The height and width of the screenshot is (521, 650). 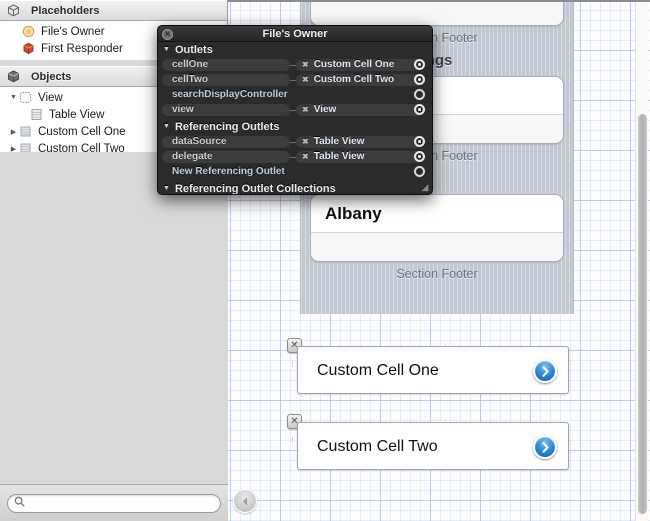 I want to click on canvas-vertical-scrollbar, so click(x=641, y=261).